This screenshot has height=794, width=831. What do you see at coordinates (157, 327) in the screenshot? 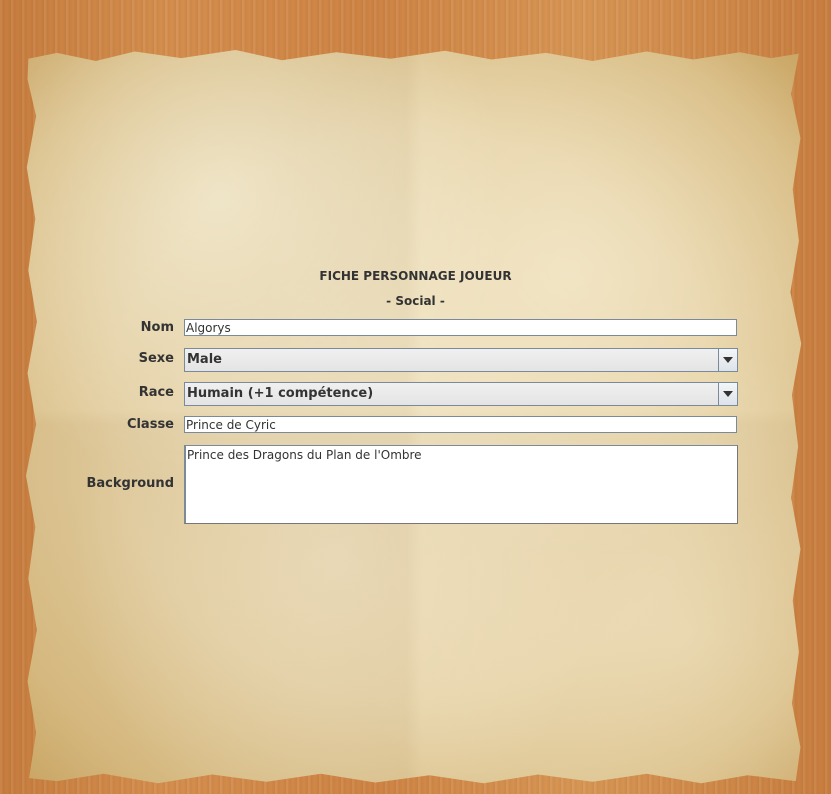
I see `nom-label: Nom` at bounding box center [157, 327].